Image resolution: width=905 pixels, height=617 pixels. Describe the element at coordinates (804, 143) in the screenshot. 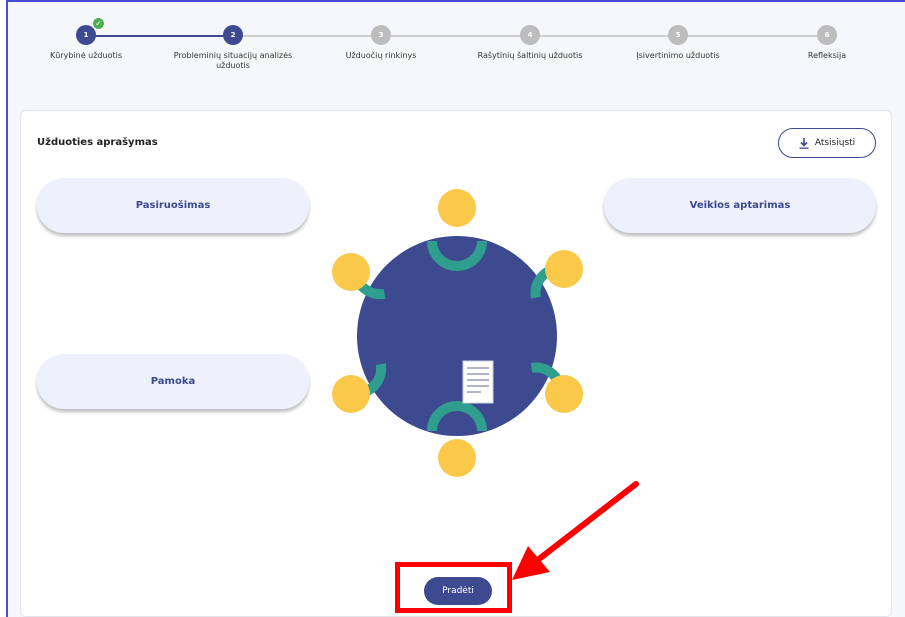

I see `download-icon` at that location.